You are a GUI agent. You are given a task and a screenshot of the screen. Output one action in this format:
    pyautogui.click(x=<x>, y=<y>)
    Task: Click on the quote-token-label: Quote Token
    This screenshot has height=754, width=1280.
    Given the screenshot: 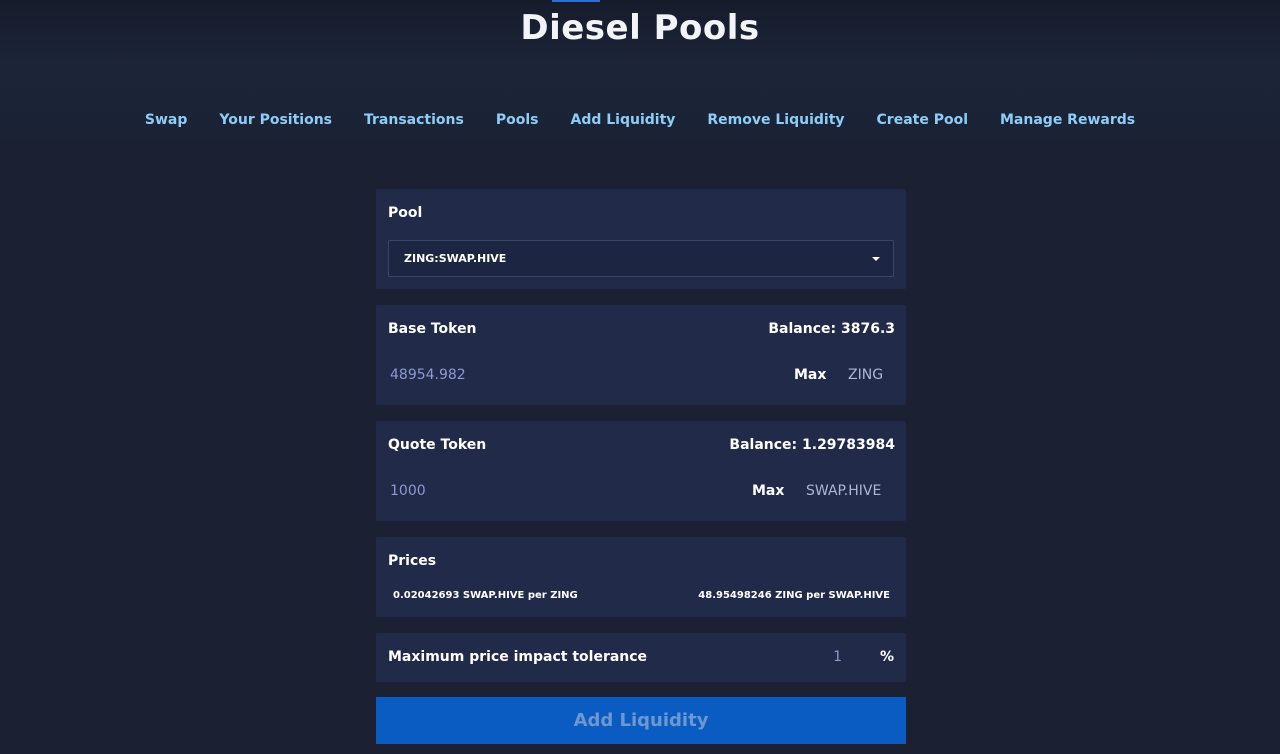 What is the action you would take?
    pyautogui.click(x=437, y=445)
    